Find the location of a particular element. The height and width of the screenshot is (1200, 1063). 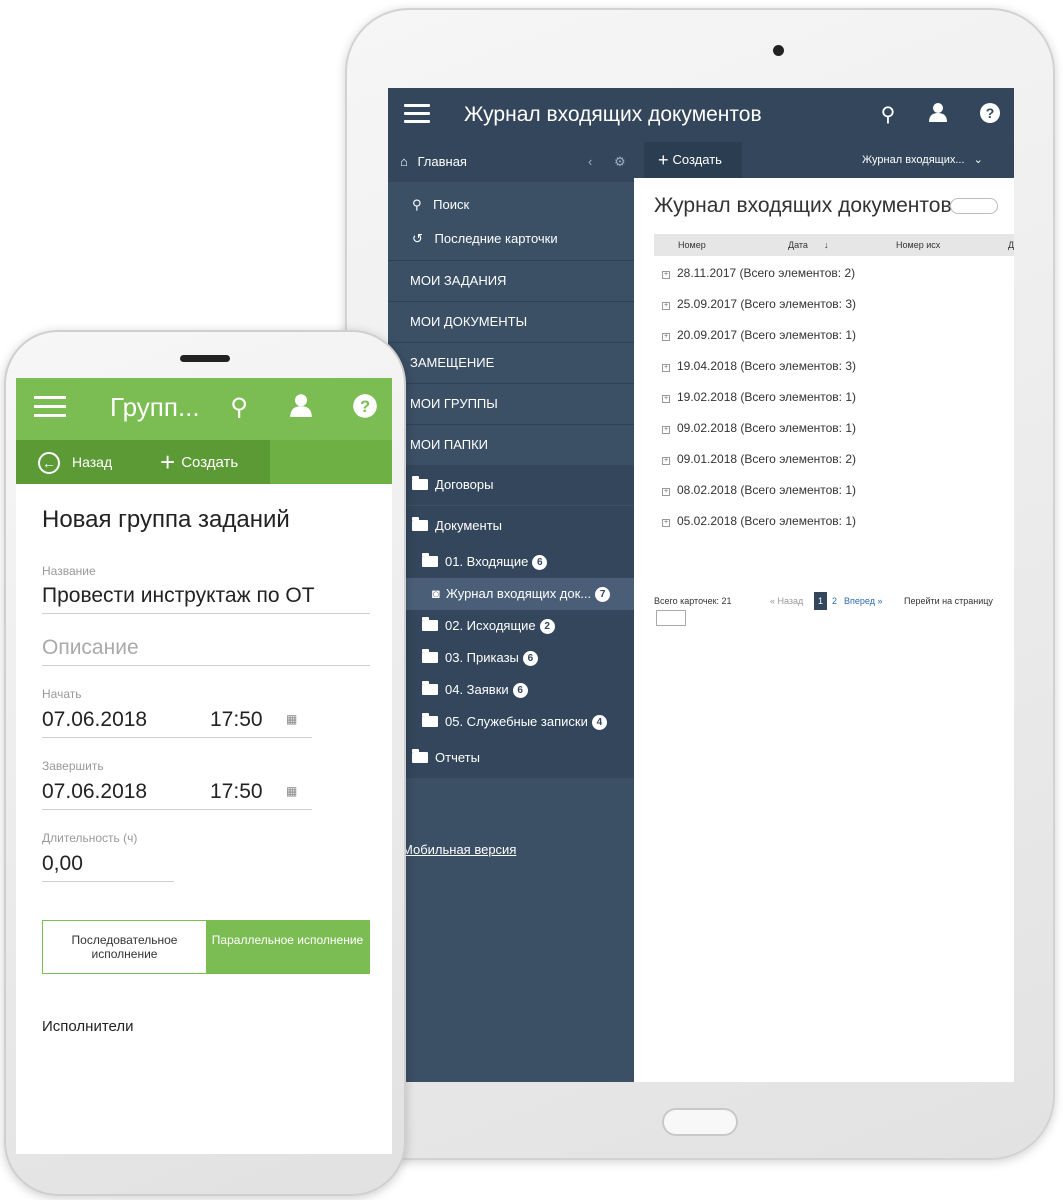

sidebar-item-reports: Отчеты is located at coordinates (511, 758).